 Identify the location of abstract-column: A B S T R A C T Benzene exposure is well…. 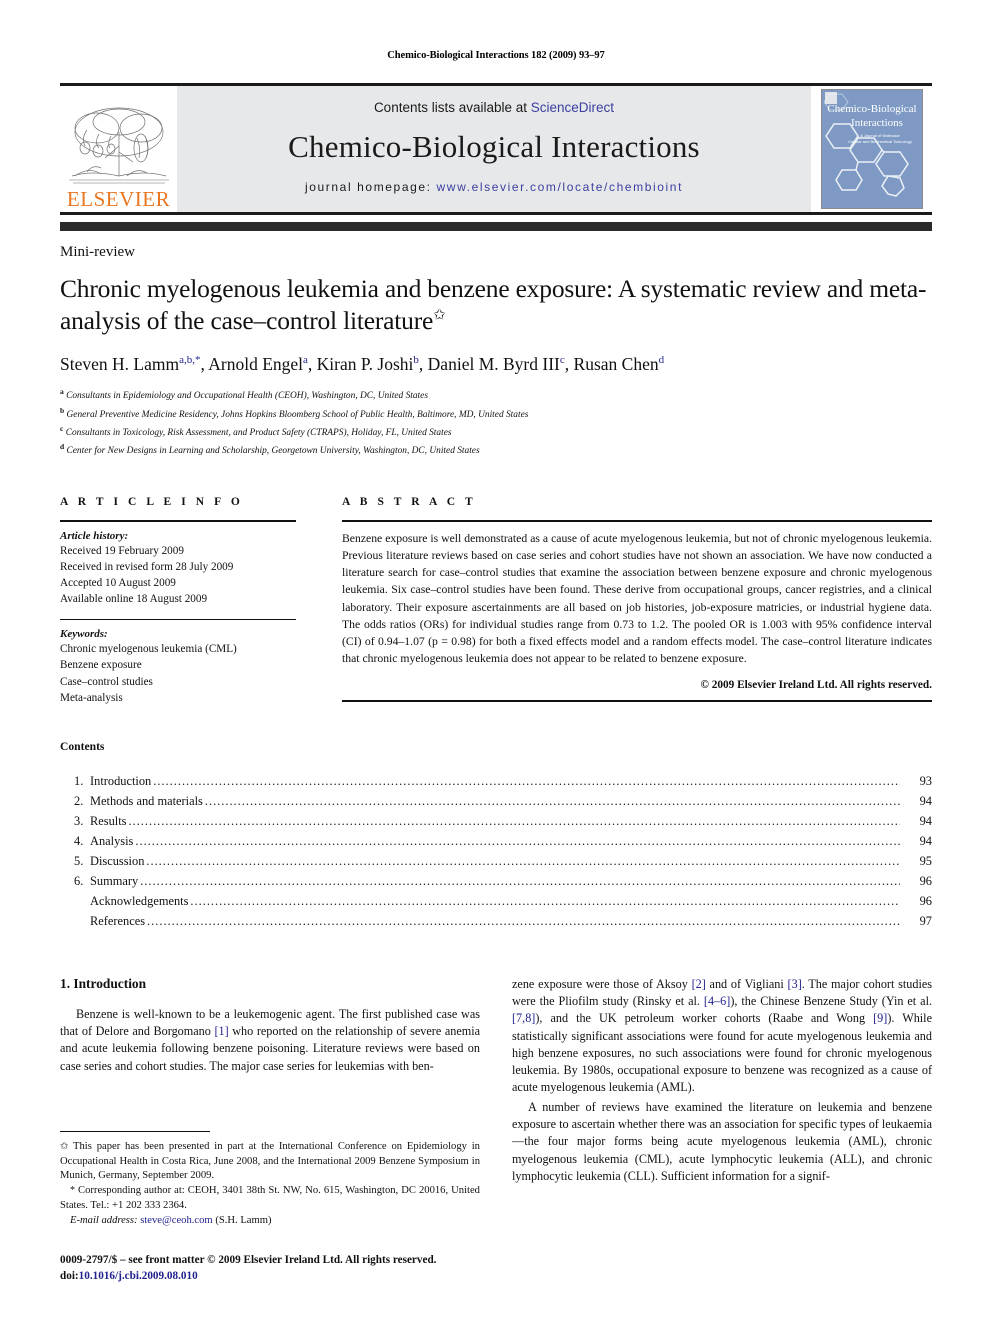
(637, 601).